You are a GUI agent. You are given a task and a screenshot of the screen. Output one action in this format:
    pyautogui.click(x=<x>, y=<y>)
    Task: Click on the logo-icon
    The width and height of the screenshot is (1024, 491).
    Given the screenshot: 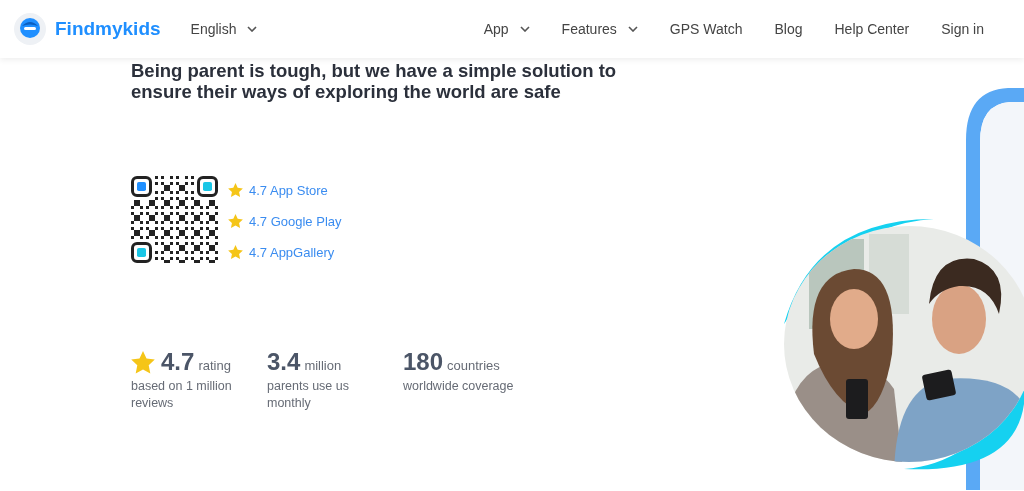 What is the action you would take?
    pyautogui.click(x=30, y=29)
    